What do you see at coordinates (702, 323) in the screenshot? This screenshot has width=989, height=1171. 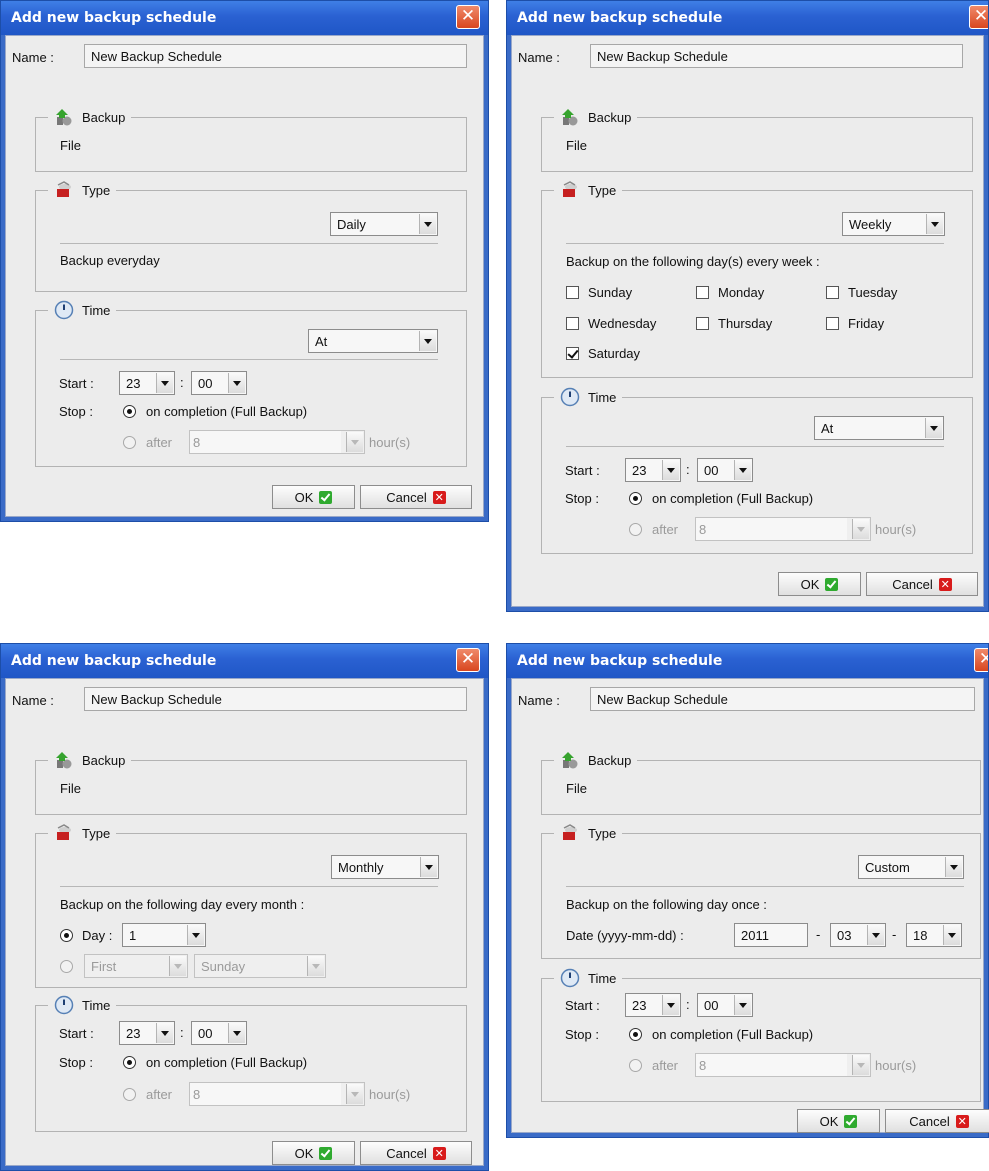 I see `day-checkbox-thursday` at bounding box center [702, 323].